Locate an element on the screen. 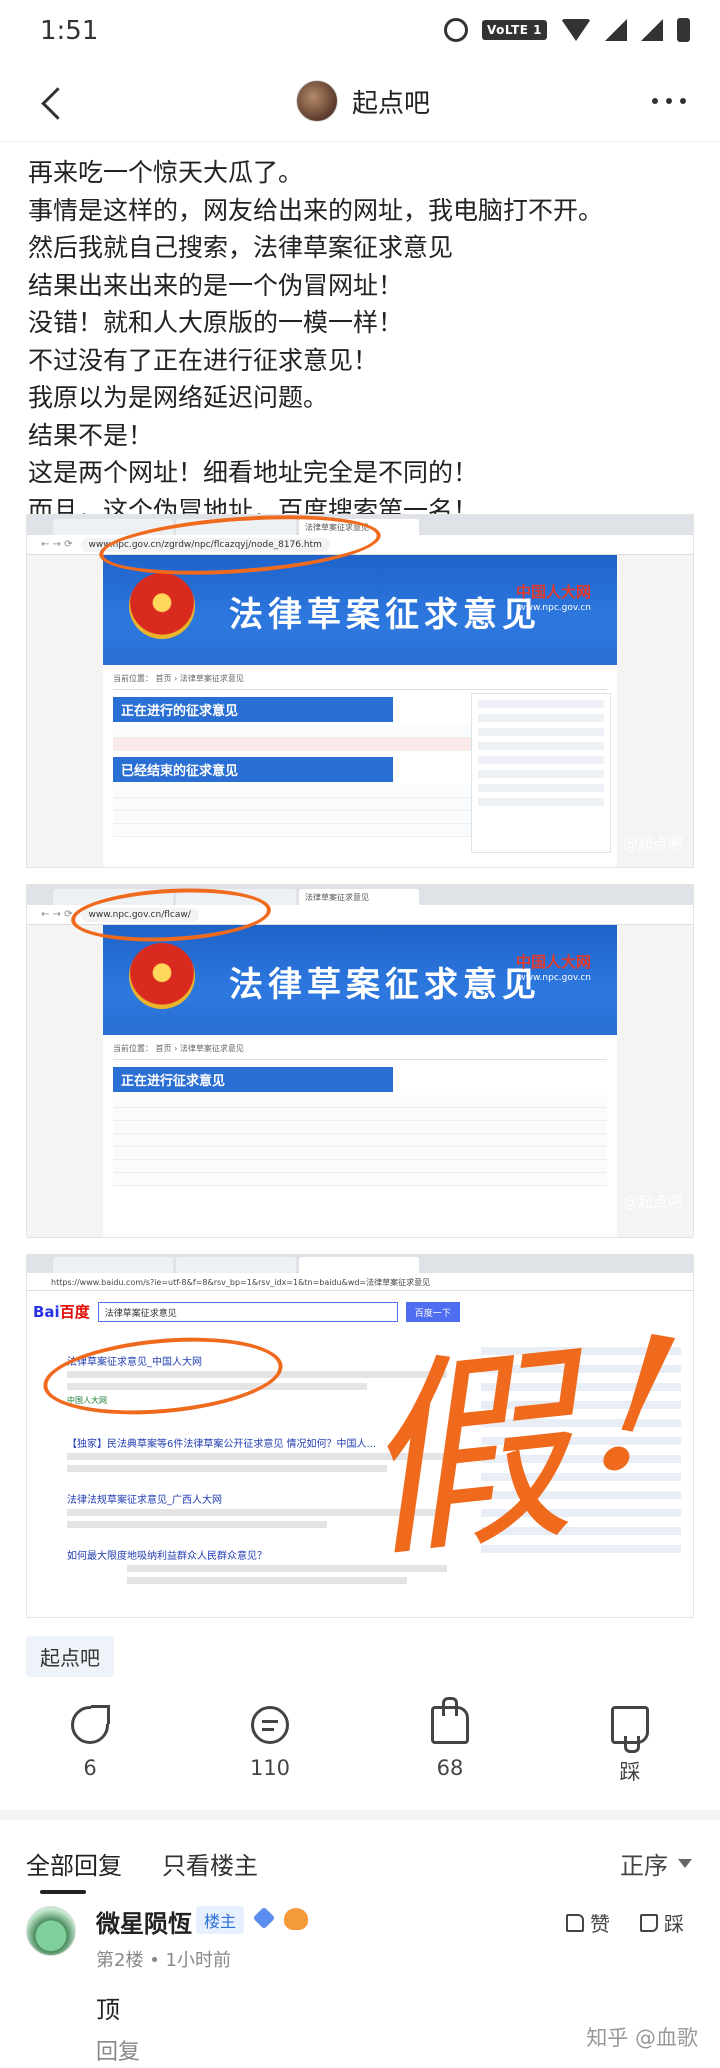 The height and width of the screenshot is (2068, 720). annotation-circle is located at coordinates (163, 1376).